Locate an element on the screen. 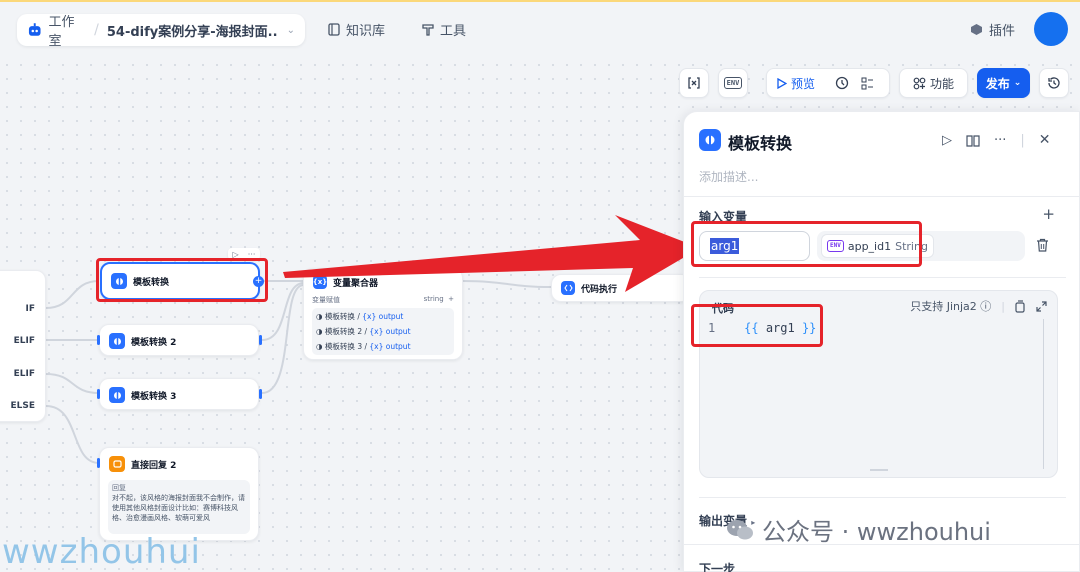  close-icon: ✕ is located at coordinates (1045, 140).